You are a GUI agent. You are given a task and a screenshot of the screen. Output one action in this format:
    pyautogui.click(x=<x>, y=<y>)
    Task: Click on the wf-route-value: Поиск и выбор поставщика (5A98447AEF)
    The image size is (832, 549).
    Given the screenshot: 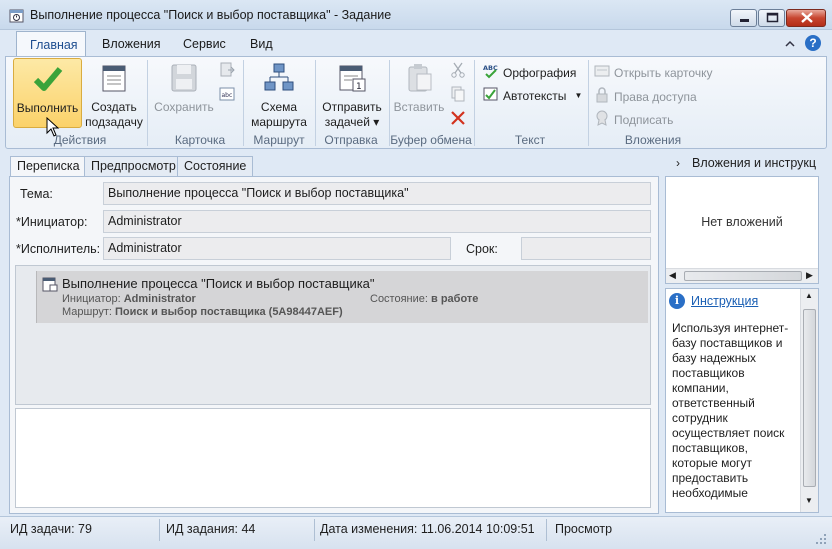 What is the action you would take?
    pyautogui.click(x=229, y=312)
    